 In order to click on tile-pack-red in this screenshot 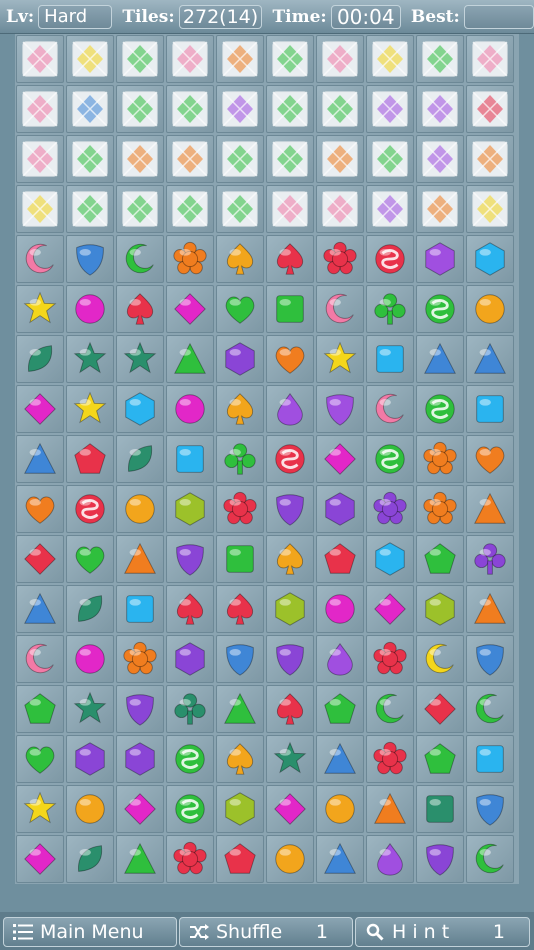, I will do `click(490, 109)`.